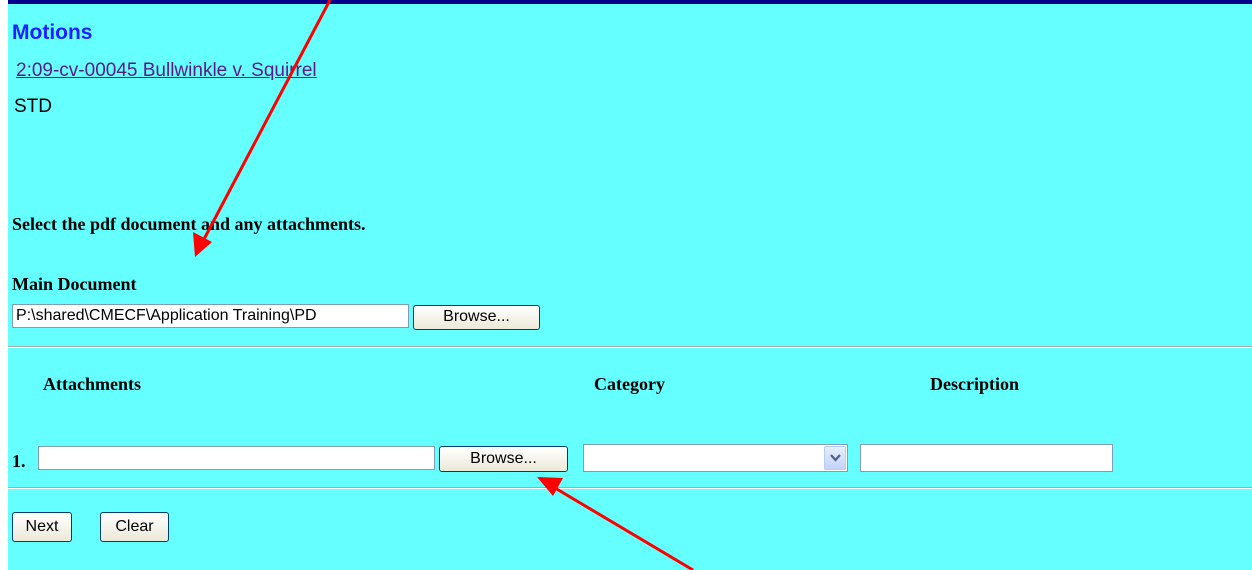 Image resolution: width=1252 pixels, height=570 pixels. Describe the element at coordinates (52, 32) in the screenshot. I see `page-title: Motions` at that location.